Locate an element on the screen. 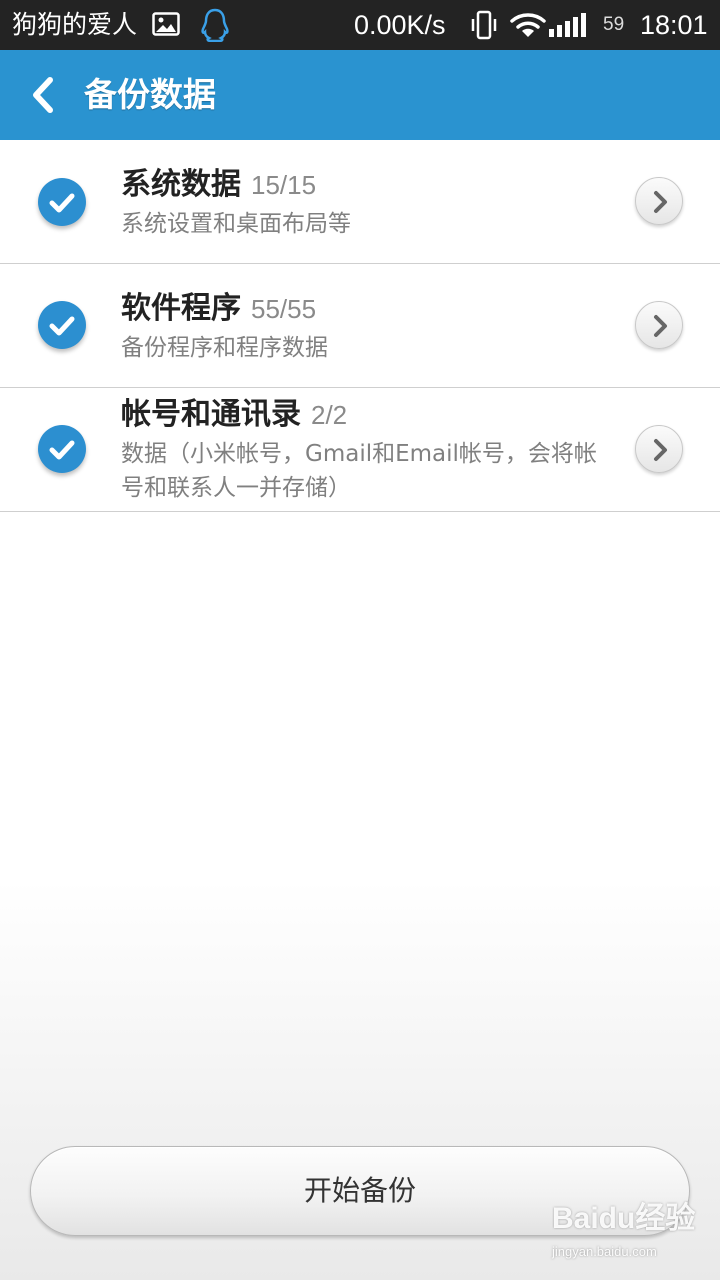  network-speed: 0.00K/s is located at coordinates (400, 25).